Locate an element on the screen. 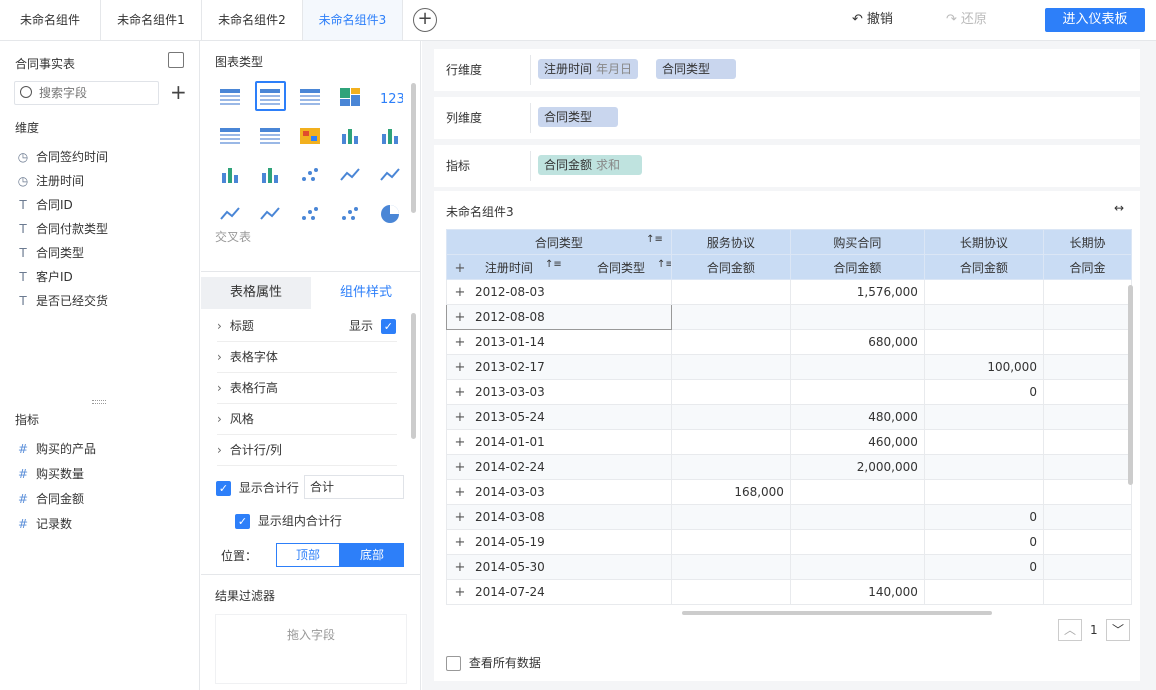 Image resolution: width=1156 pixels, height=690 pixels. row-header-cell: +2014-03-03 is located at coordinates (559, 492).